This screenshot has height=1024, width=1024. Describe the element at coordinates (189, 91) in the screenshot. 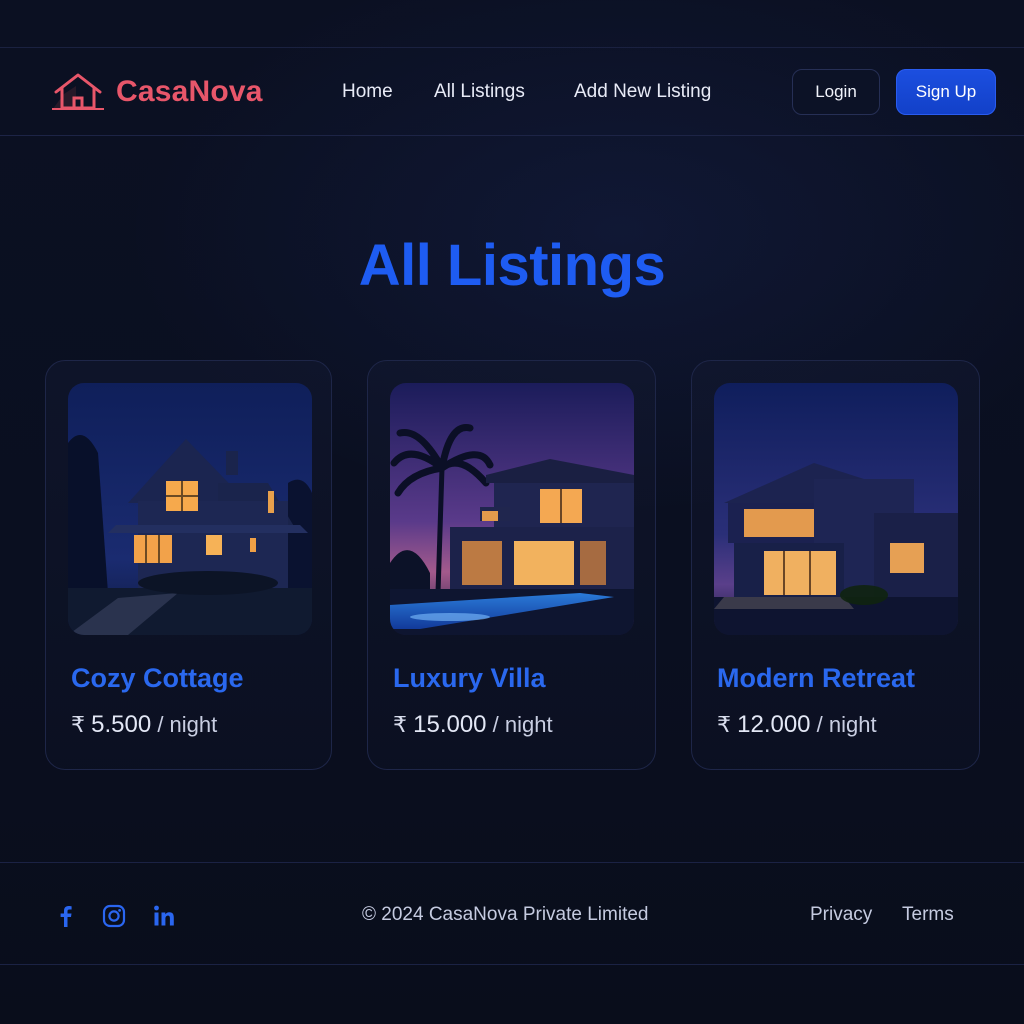

I see `brand-name: CasaNova` at that location.